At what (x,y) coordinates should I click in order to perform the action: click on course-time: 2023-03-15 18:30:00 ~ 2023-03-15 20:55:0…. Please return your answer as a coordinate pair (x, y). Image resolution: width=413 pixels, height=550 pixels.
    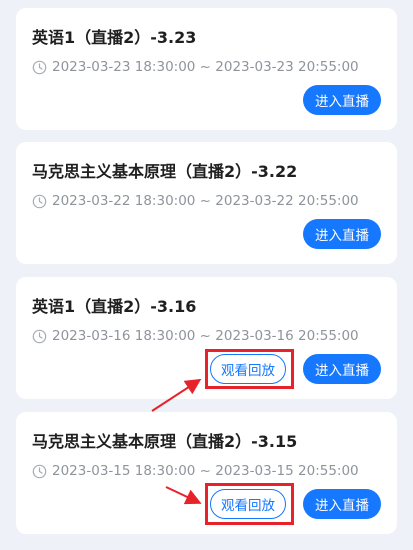
    Looking at the image, I should click on (205, 471).